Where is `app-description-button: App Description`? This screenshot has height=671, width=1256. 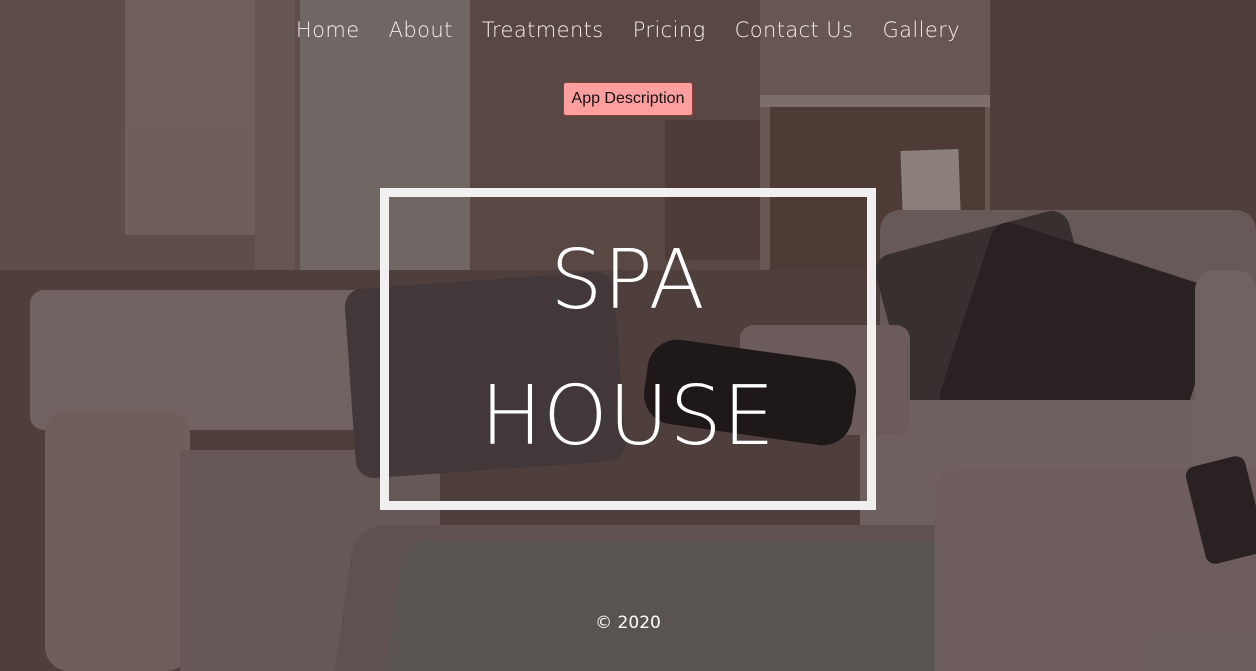
app-description-button: App Description is located at coordinates (628, 99).